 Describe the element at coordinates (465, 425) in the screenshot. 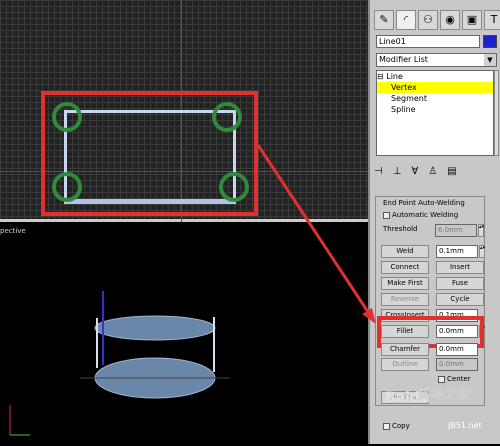

I see `watermark-site: JB51.net` at that location.